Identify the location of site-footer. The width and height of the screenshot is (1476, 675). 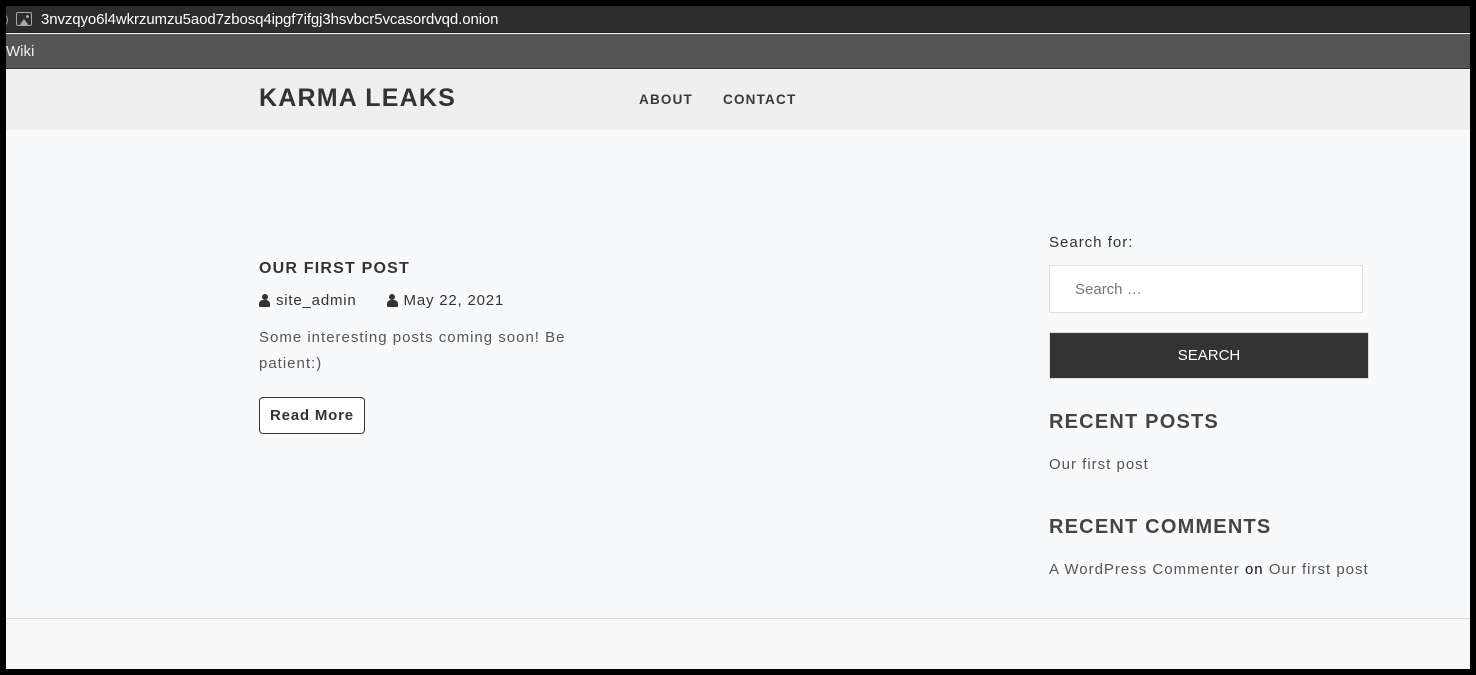
(738, 644).